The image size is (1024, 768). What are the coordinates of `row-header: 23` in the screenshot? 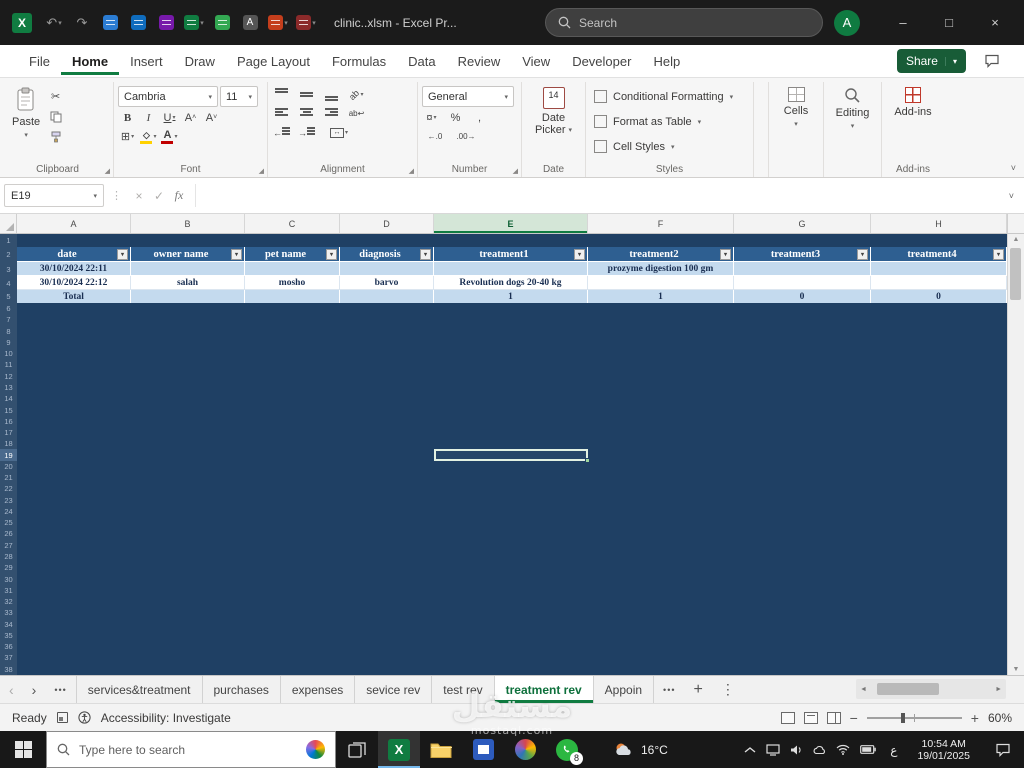 It's located at (8, 500).